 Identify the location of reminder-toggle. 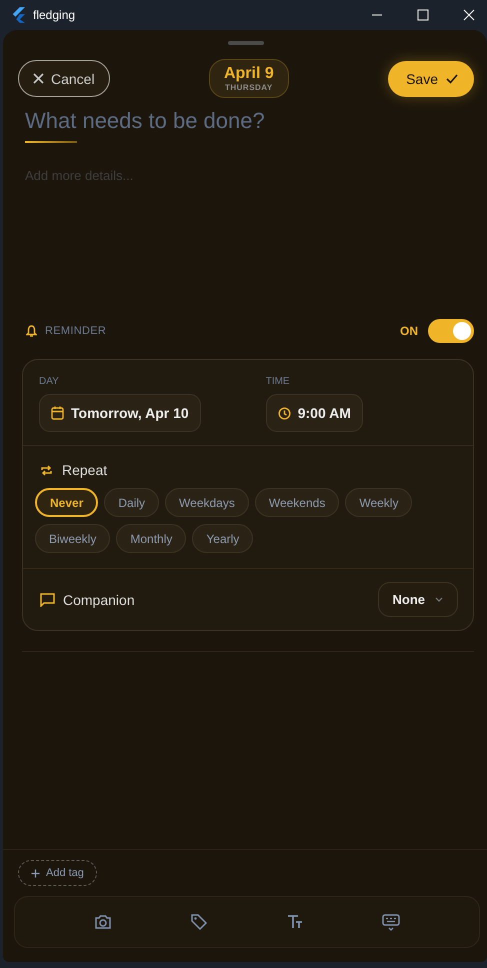
(451, 331).